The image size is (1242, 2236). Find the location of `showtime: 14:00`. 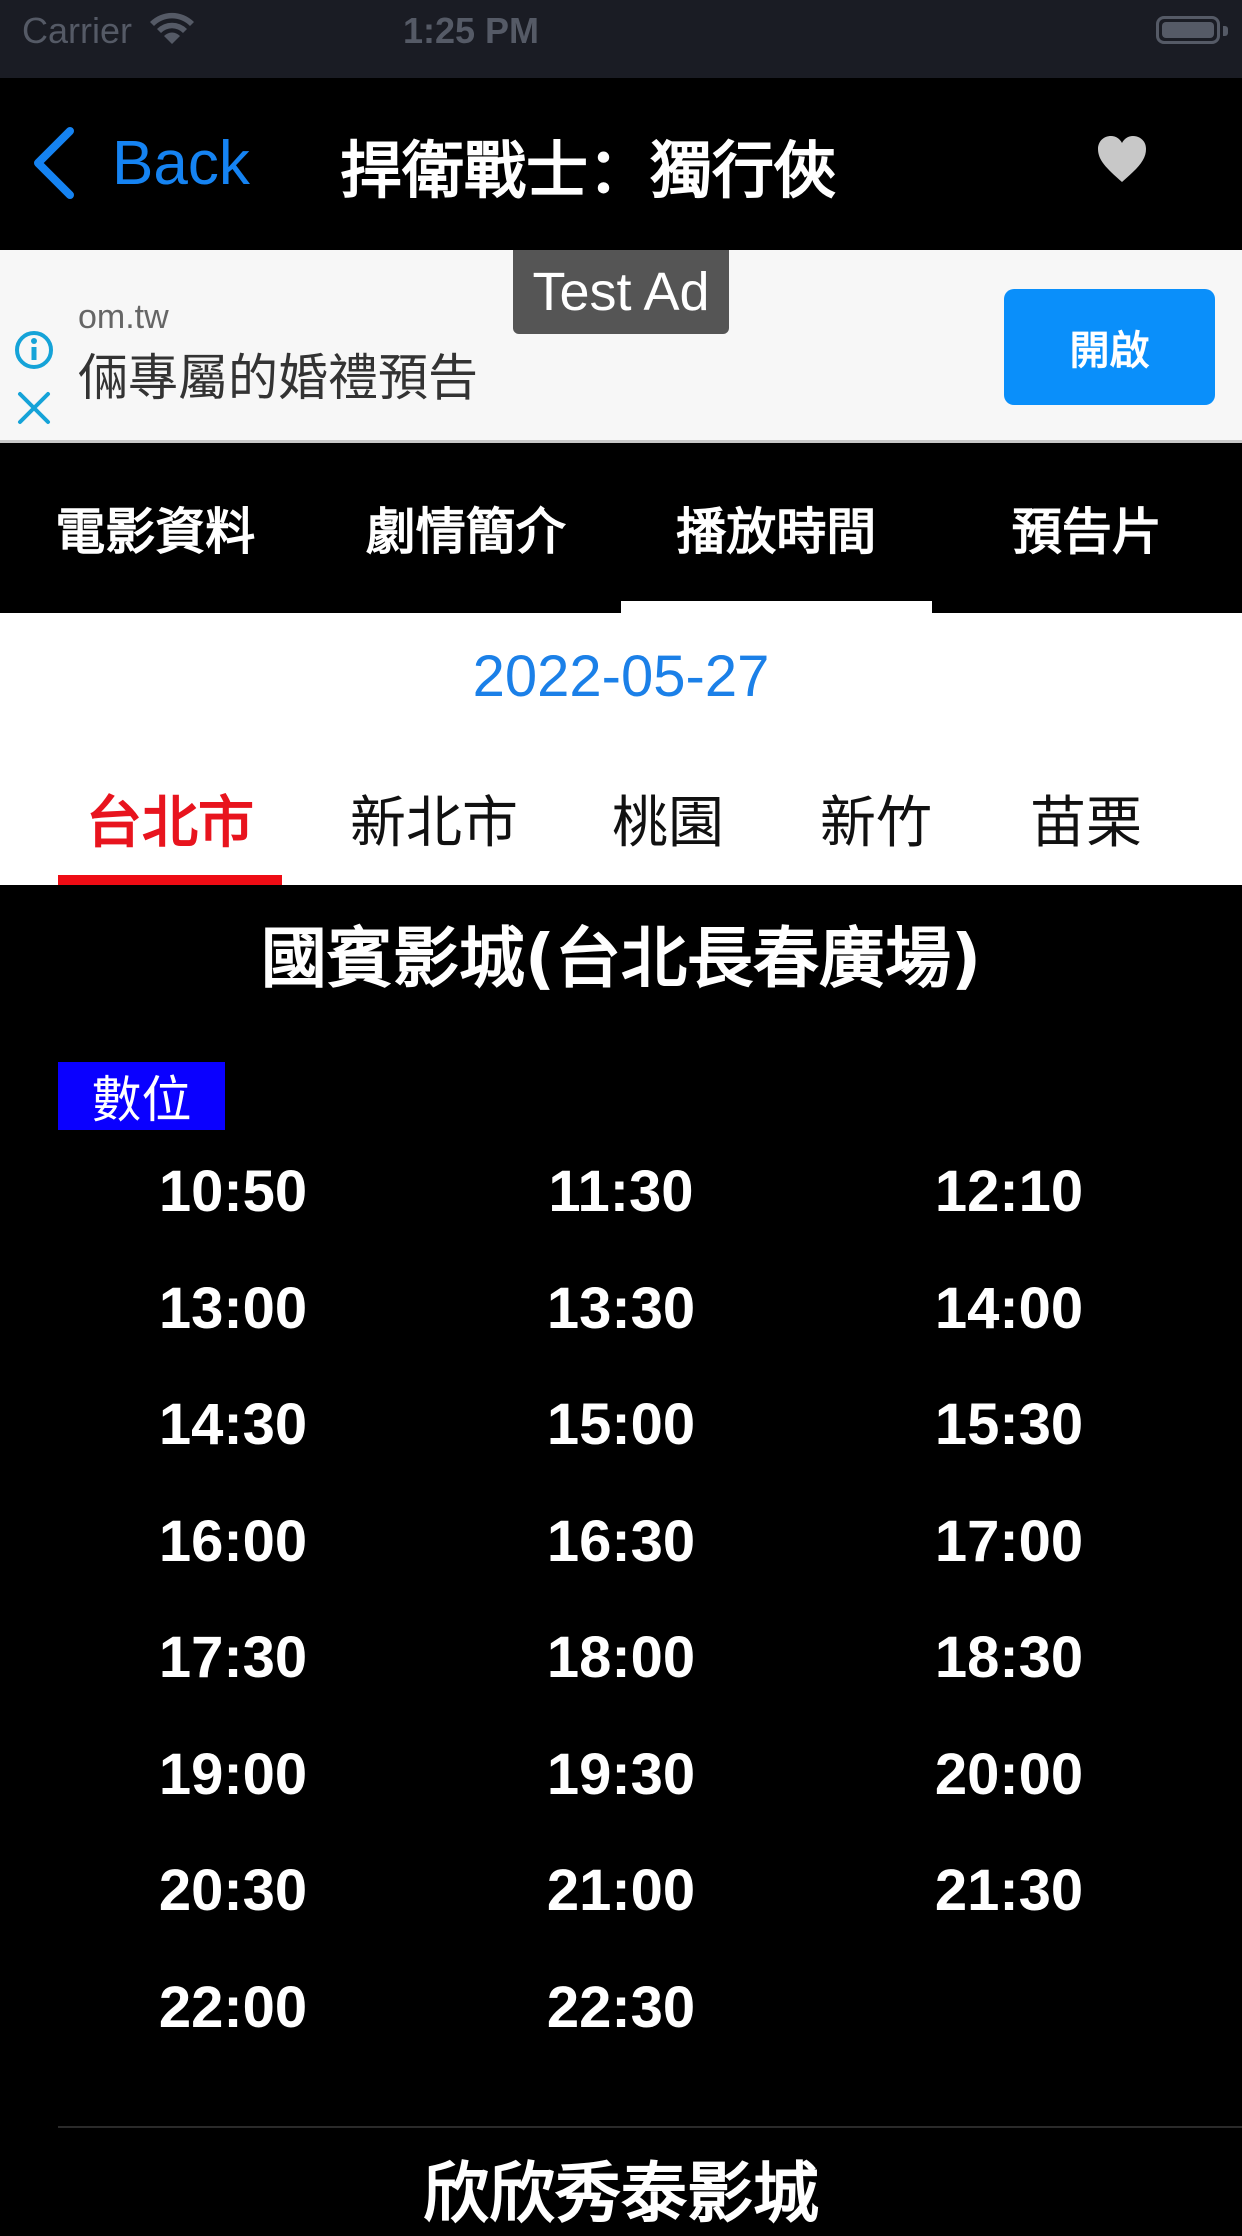

showtime: 14:00 is located at coordinates (1009, 1308).